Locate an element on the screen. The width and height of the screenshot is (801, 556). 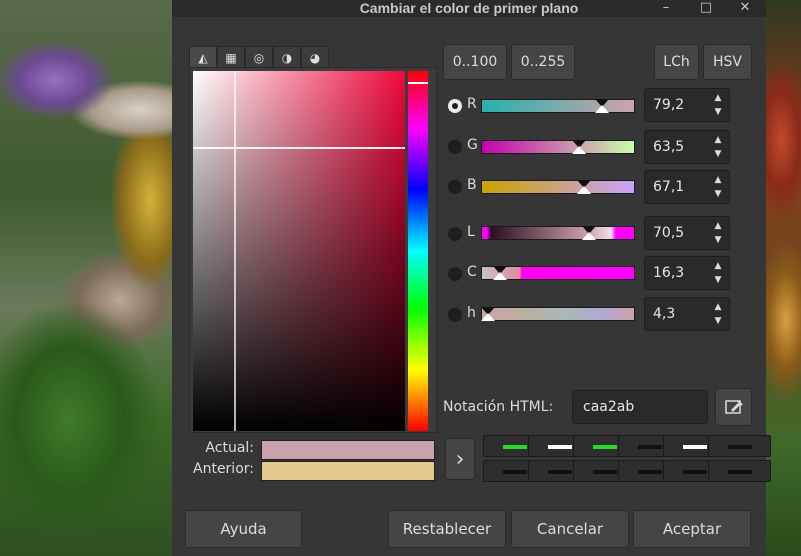
channel-slider-b is located at coordinates (558, 187).